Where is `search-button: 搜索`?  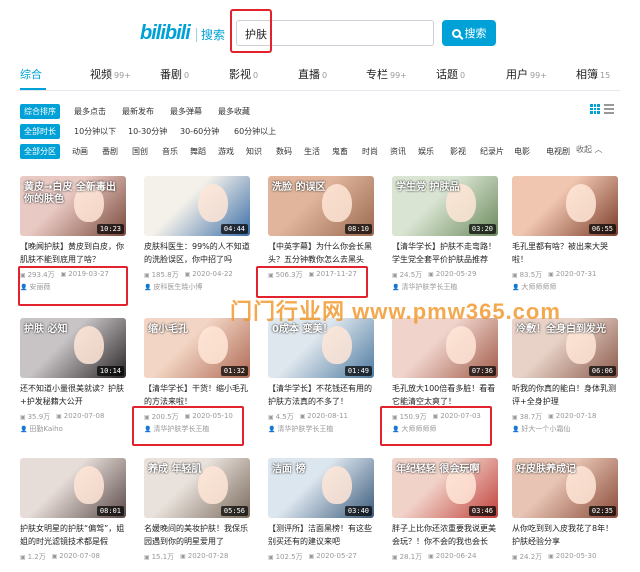
search-button: 搜索 is located at coordinates (469, 33).